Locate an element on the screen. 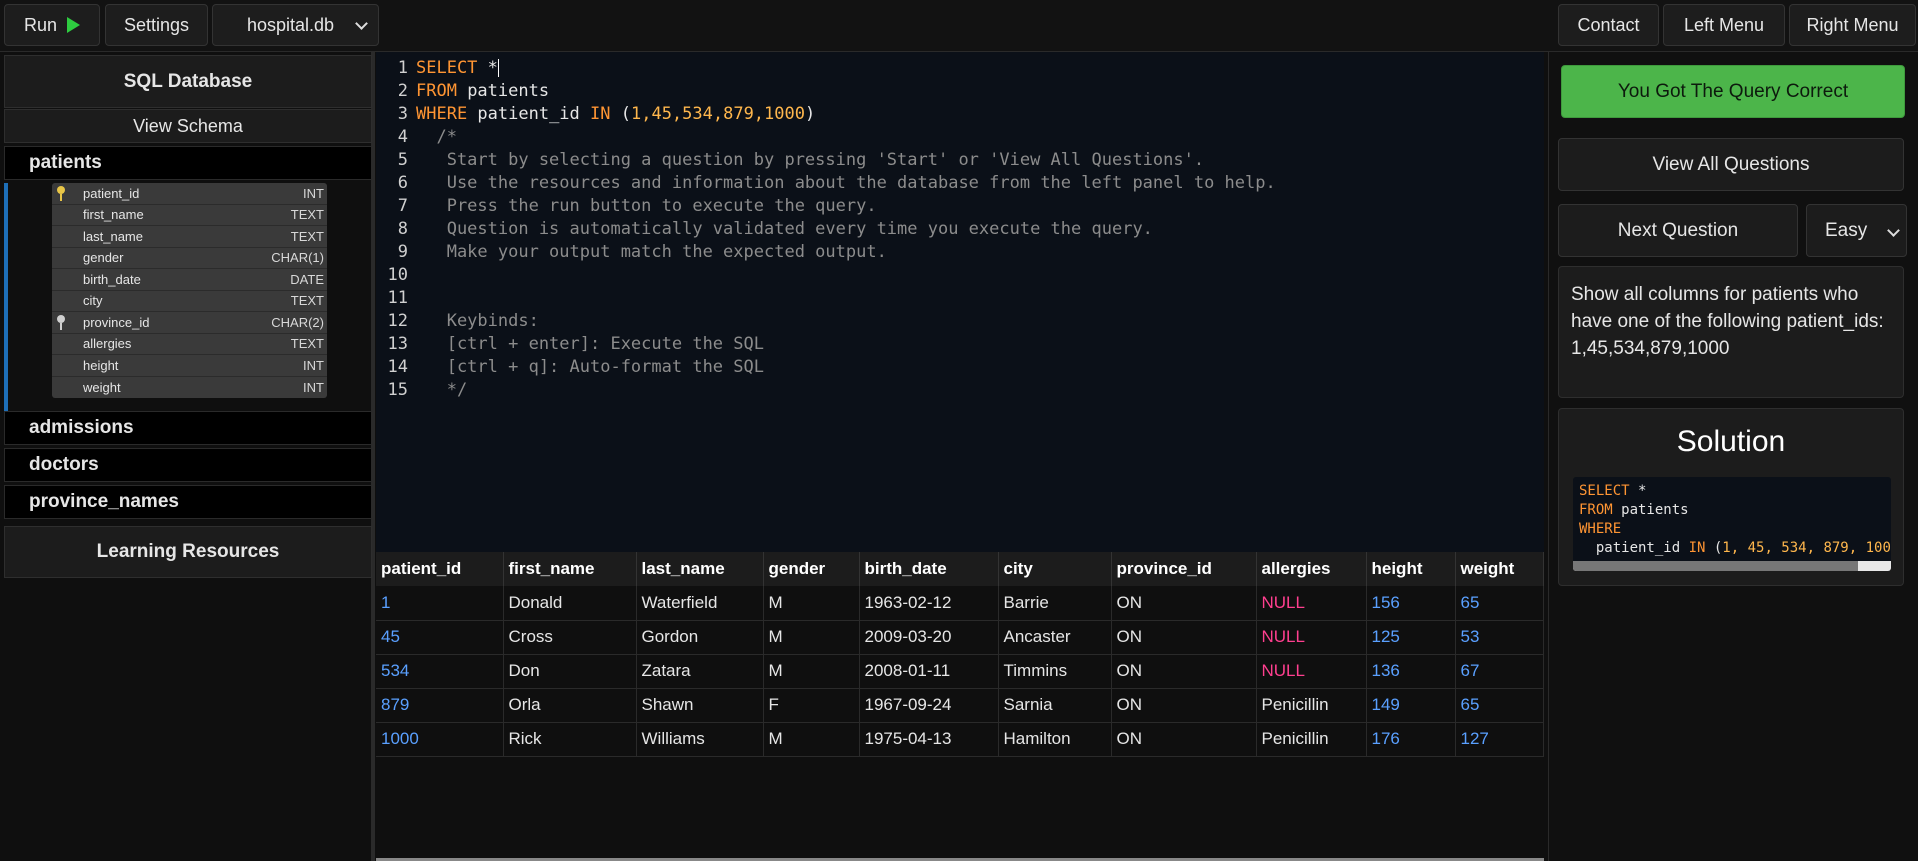 The width and height of the screenshot is (1918, 861). cell: Waterfield is located at coordinates (700, 603).